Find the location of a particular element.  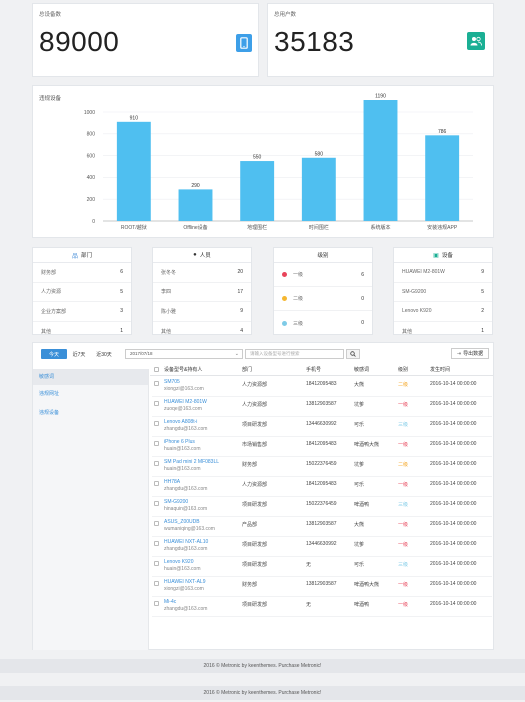

device-model-link: Mi-4c is located at coordinates (170, 602).